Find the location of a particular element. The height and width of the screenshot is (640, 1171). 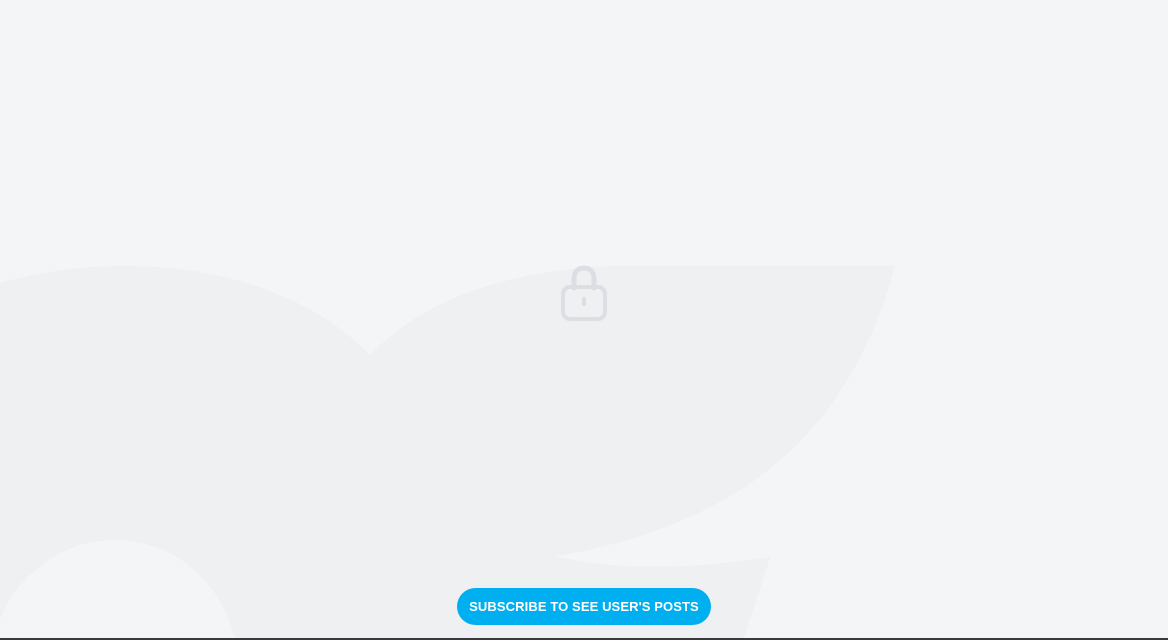

lock-icon is located at coordinates (584, 293).